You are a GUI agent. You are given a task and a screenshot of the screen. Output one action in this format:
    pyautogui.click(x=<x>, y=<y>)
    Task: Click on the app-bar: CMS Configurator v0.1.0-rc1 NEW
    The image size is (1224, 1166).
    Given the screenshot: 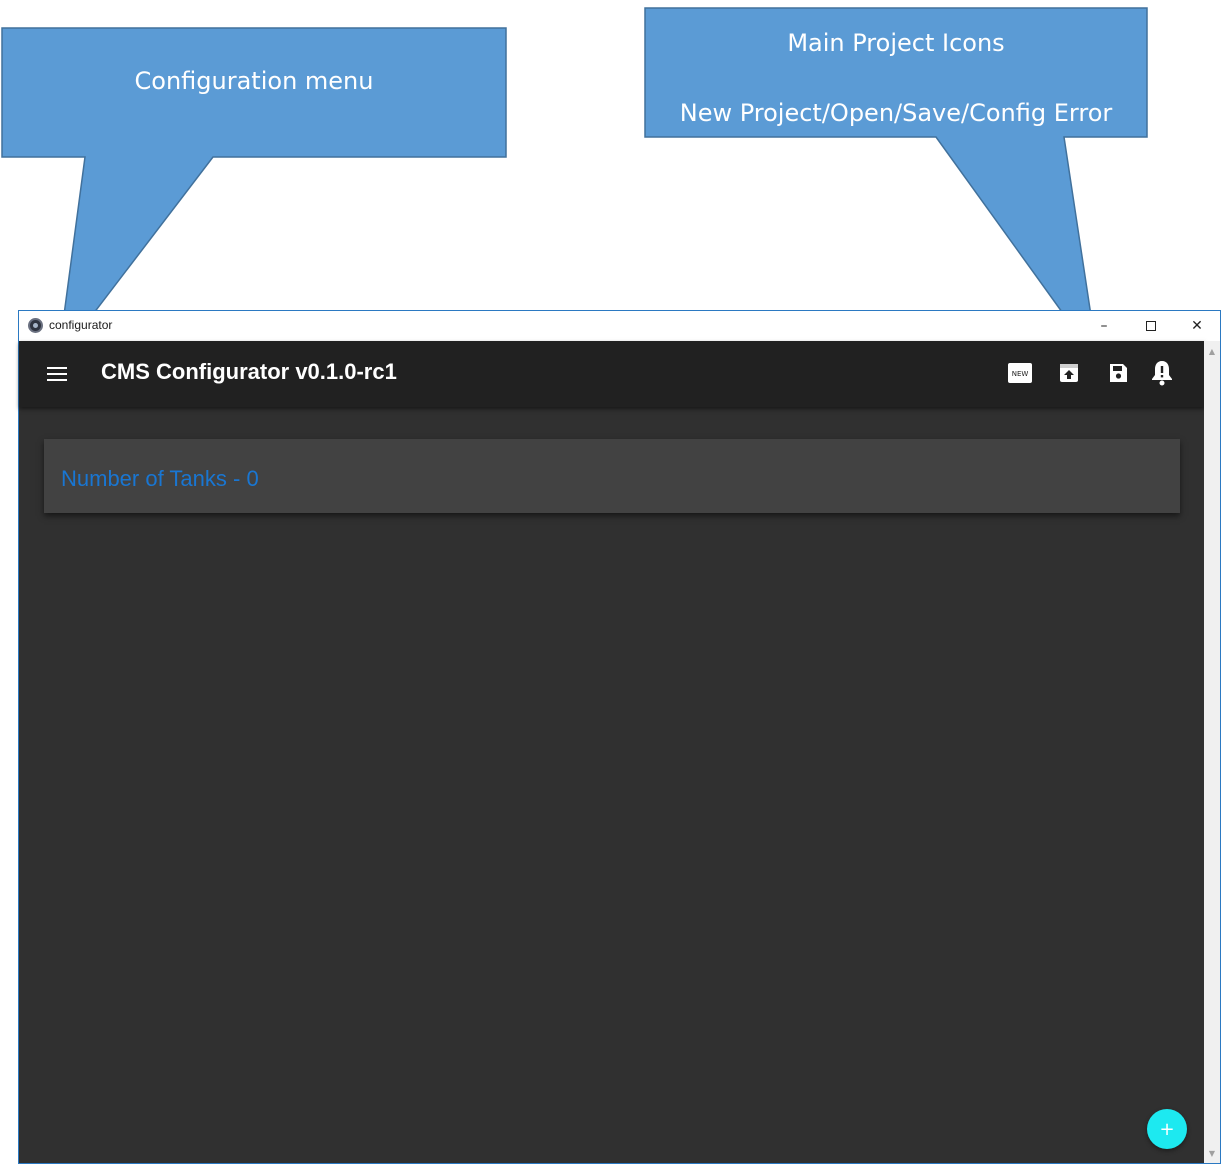 What is the action you would take?
    pyautogui.click(x=612, y=374)
    